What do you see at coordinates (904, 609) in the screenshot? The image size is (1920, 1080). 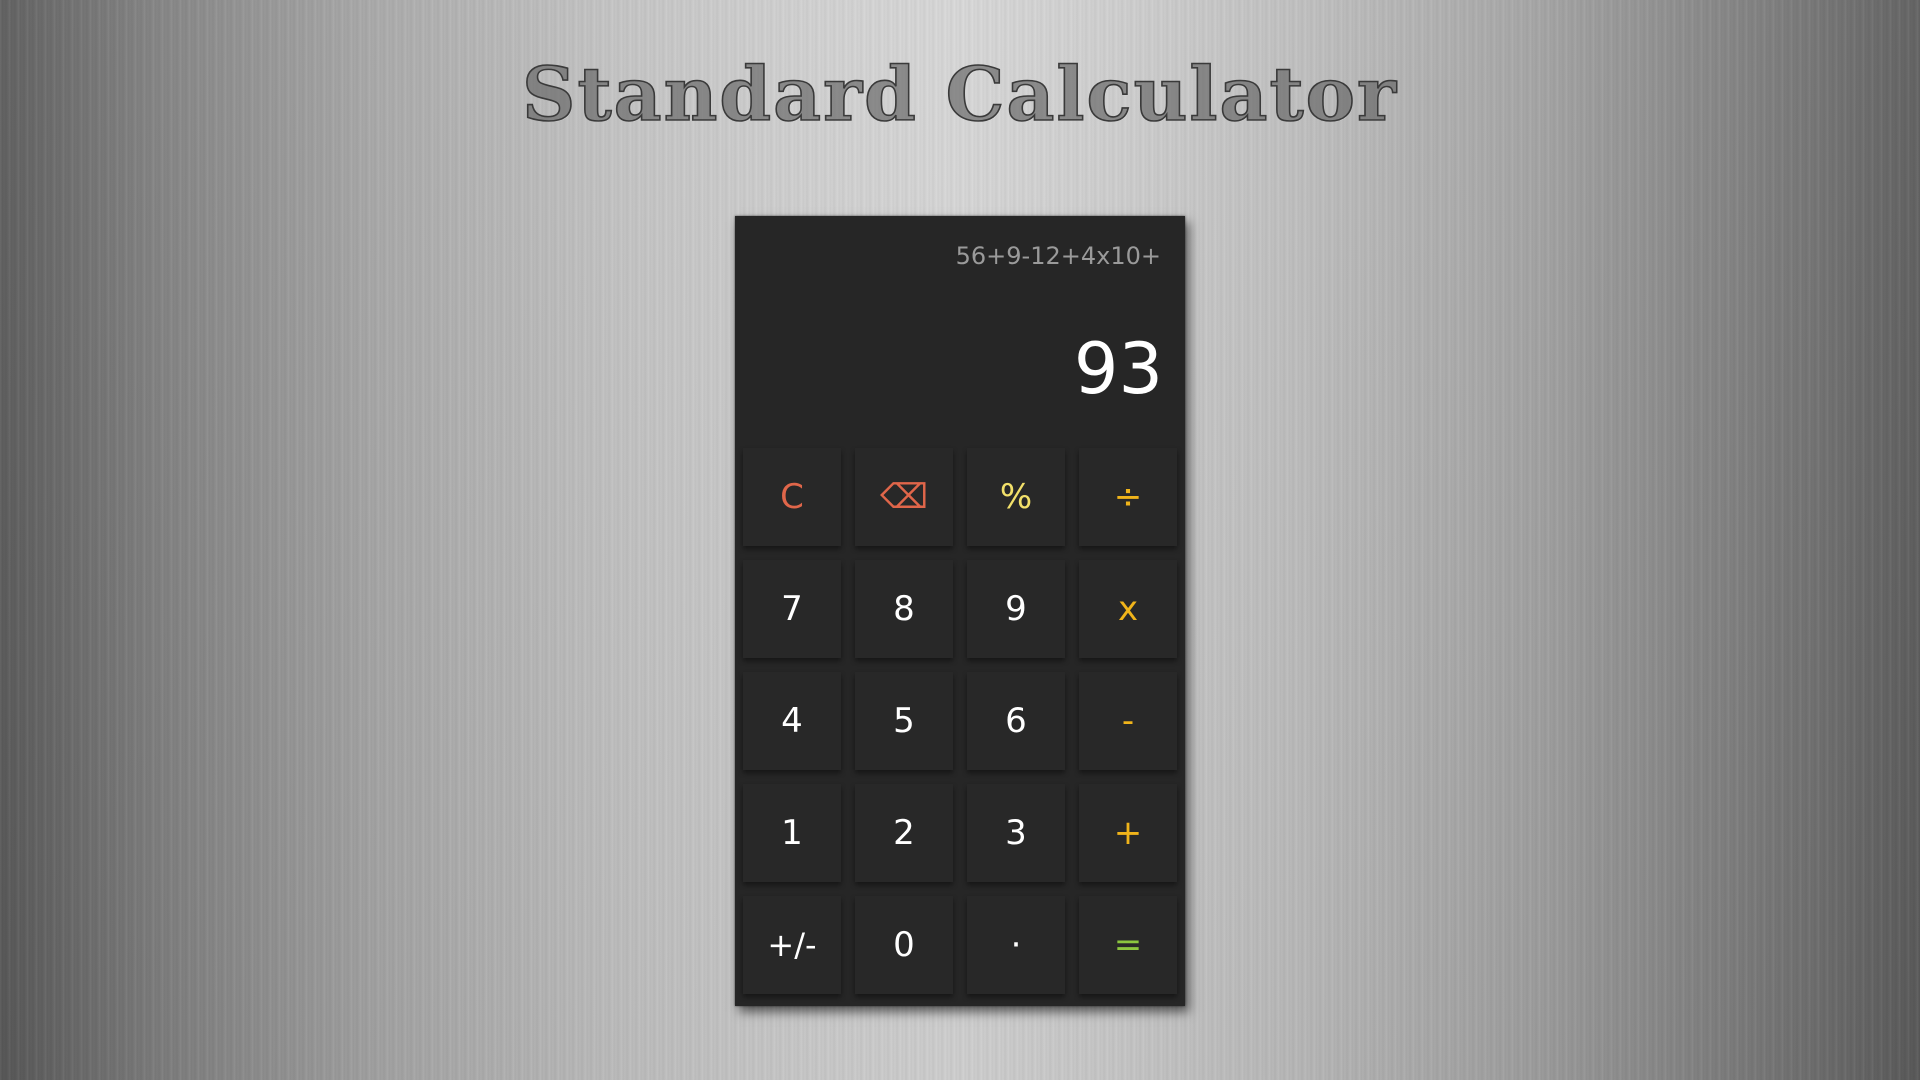 I see `eight-button: 8` at bounding box center [904, 609].